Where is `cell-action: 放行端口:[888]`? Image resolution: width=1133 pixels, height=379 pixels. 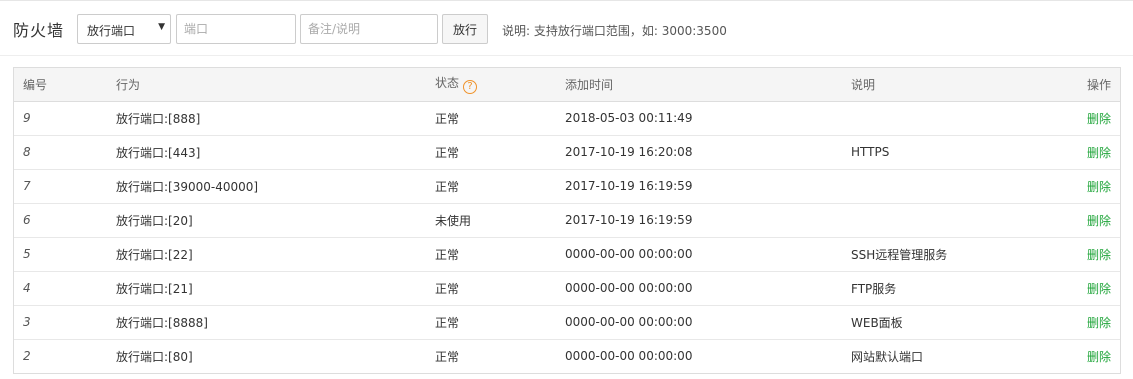
cell-action: 放行端口:[888] is located at coordinates (158, 118).